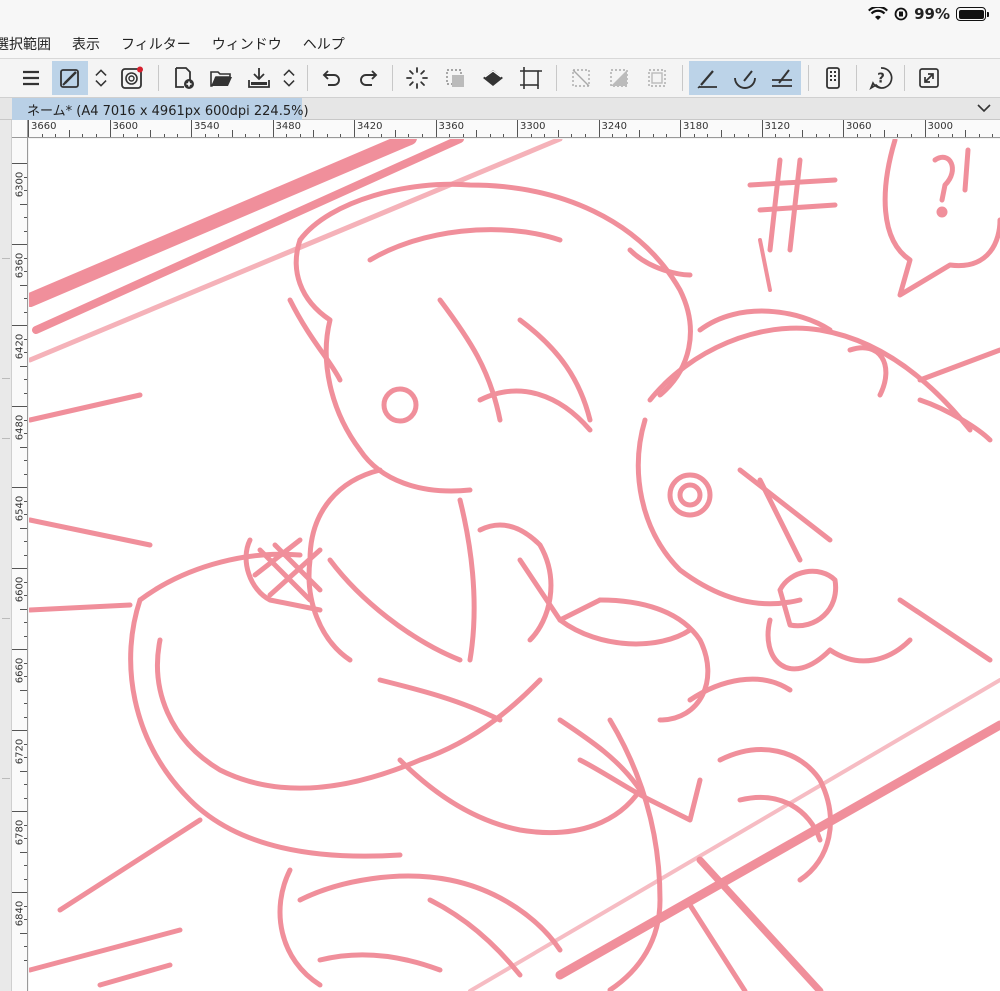 This screenshot has width=1000, height=991. What do you see at coordinates (581, 78) in the screenshot?
I see `deselect-icon` at bounding box center [581, 78].